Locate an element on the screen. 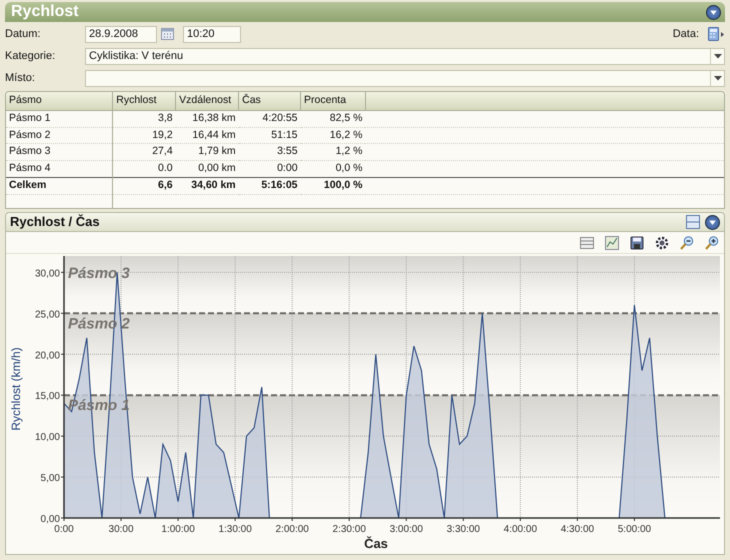  table-cell: 5:16:05 is located at coordinates (269, 185).